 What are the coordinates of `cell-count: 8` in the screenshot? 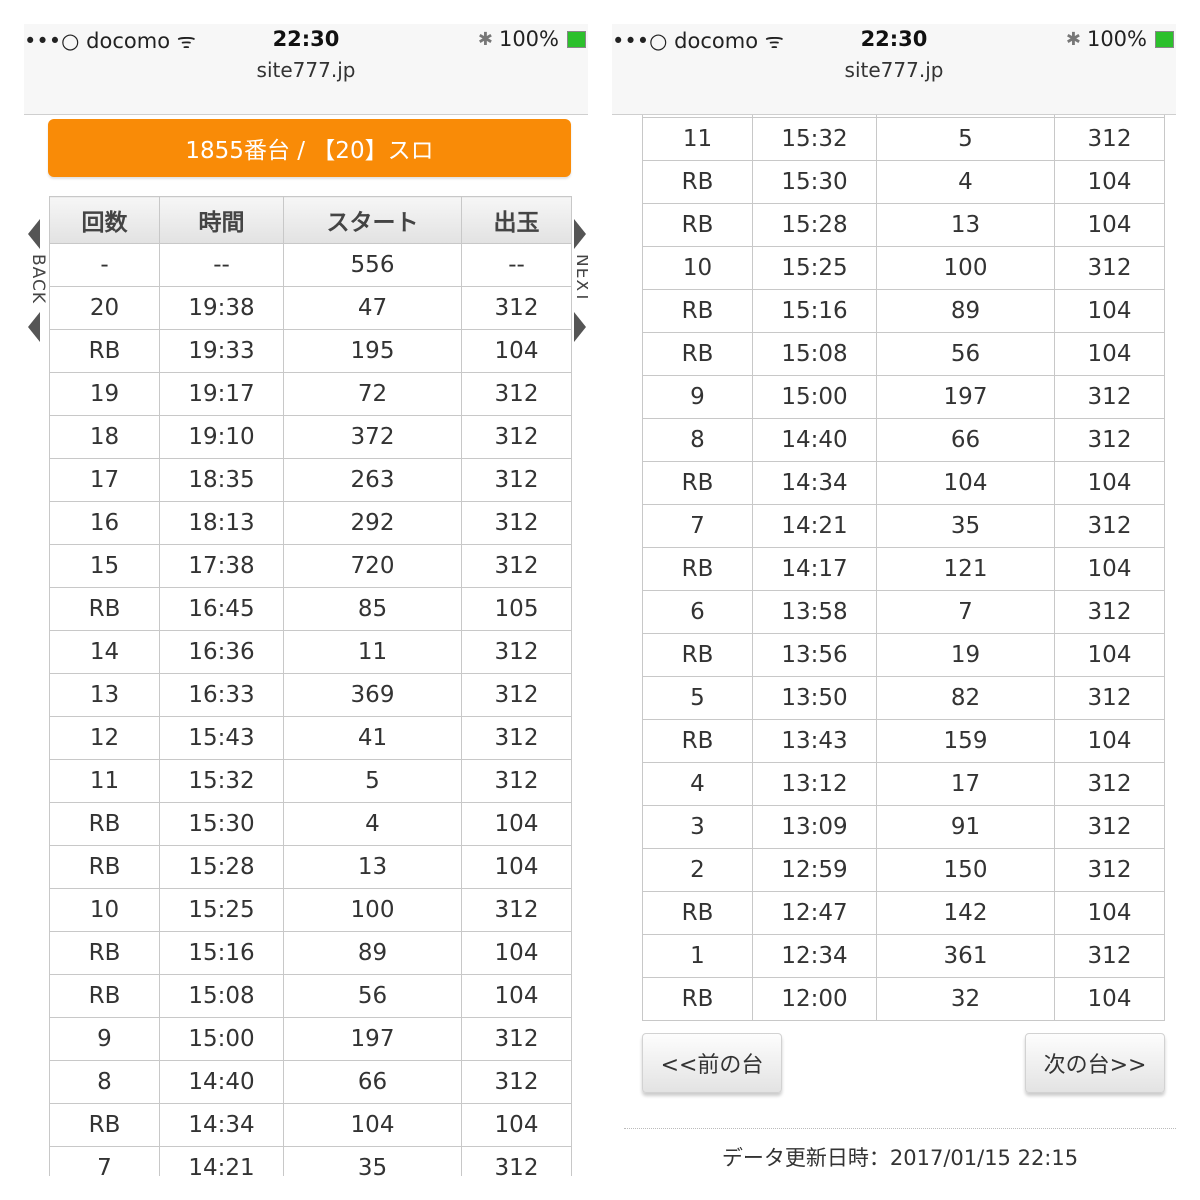 It's located at (697, 440).